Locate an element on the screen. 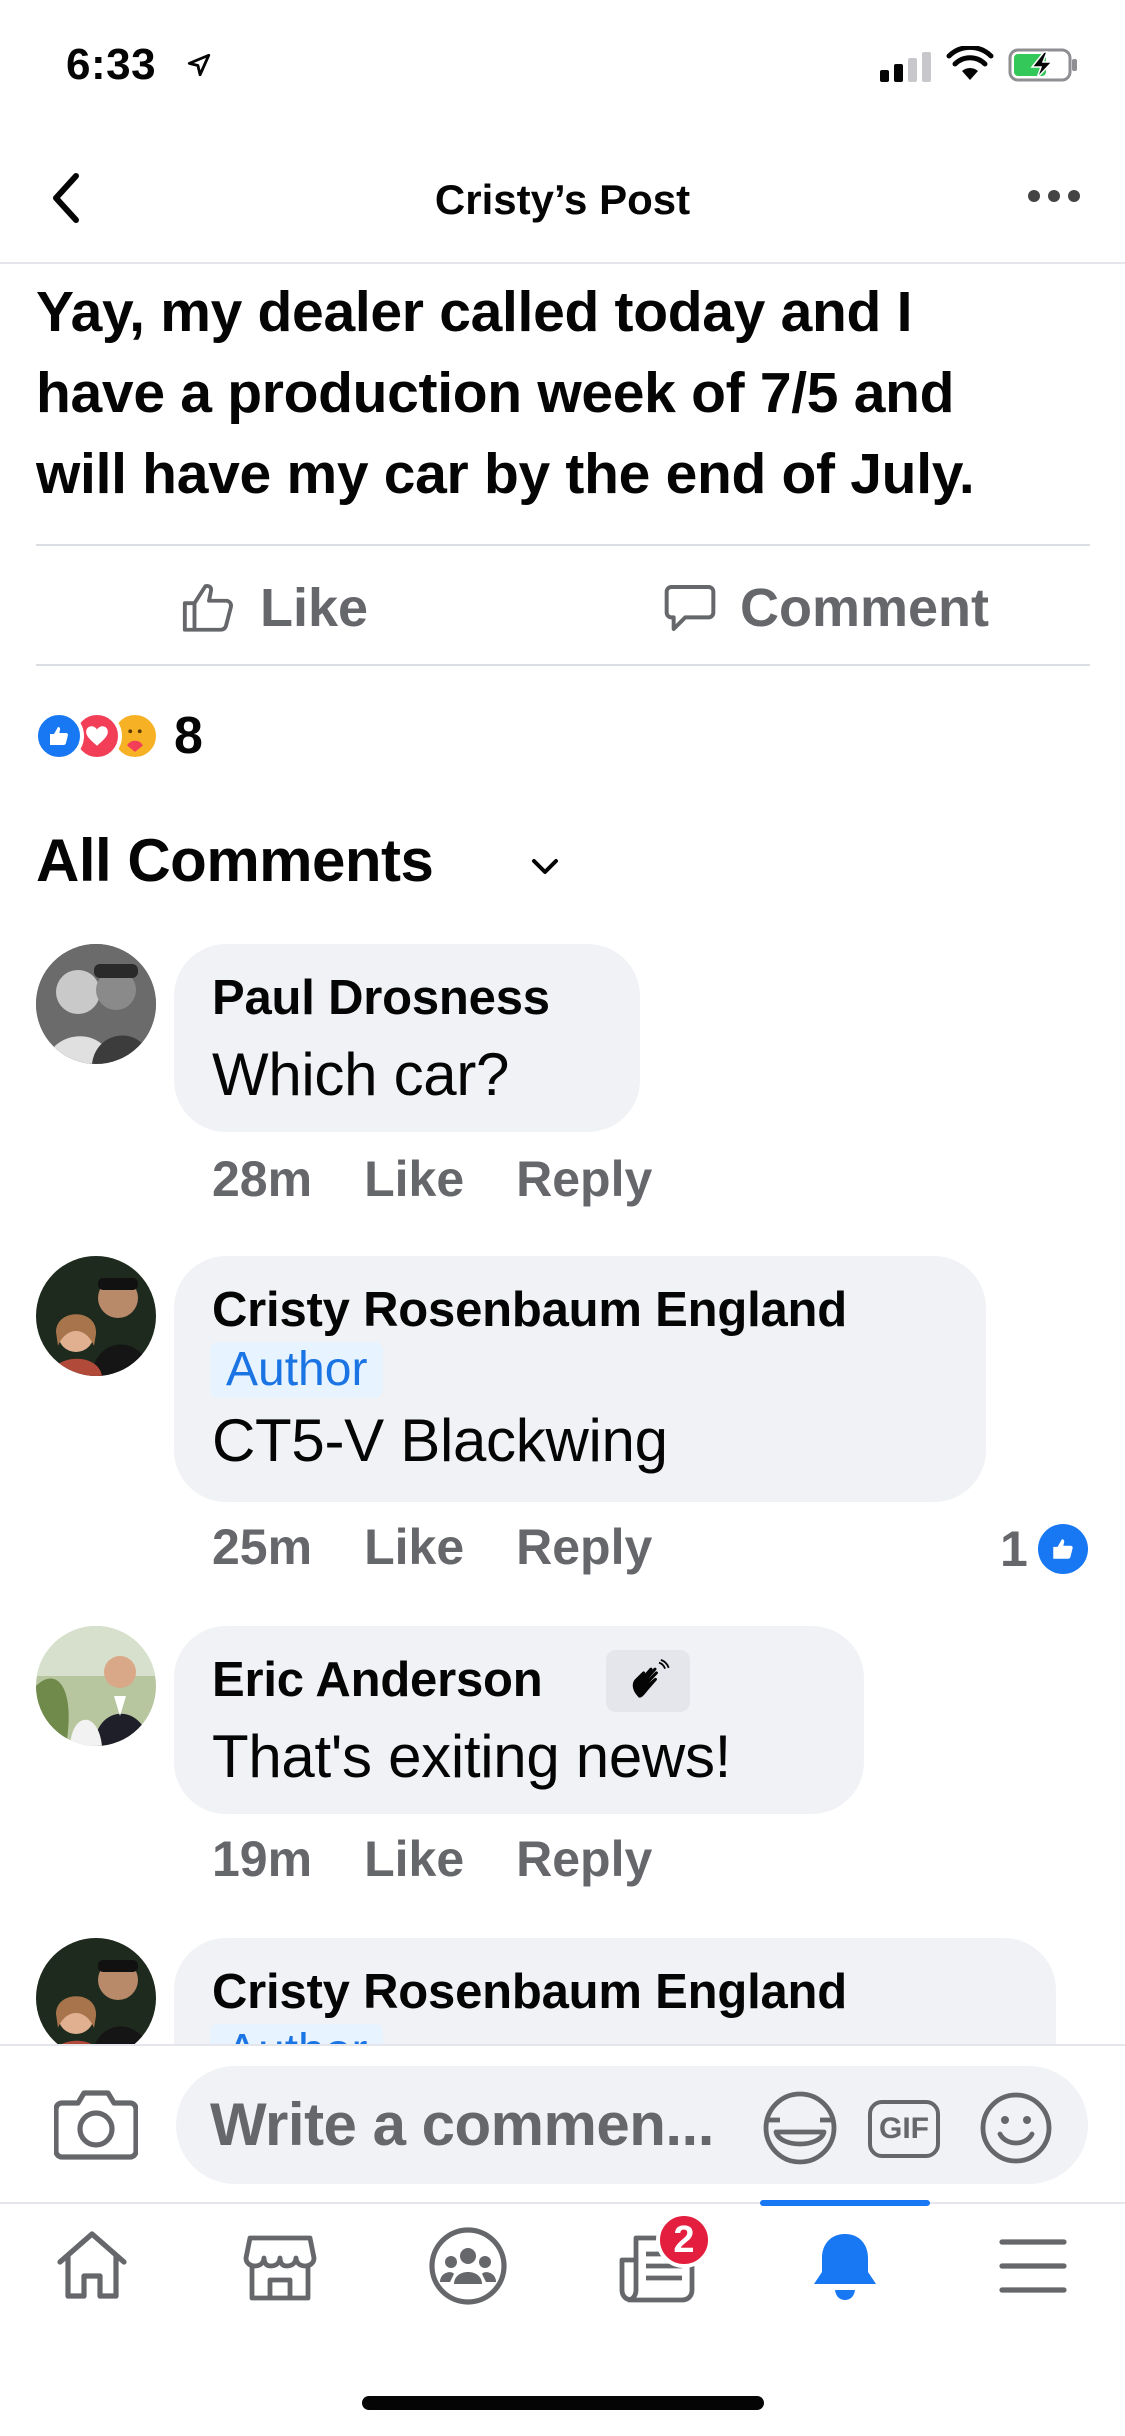  post-line: will have my car by the end of July. is located at coordinates (505, 474).